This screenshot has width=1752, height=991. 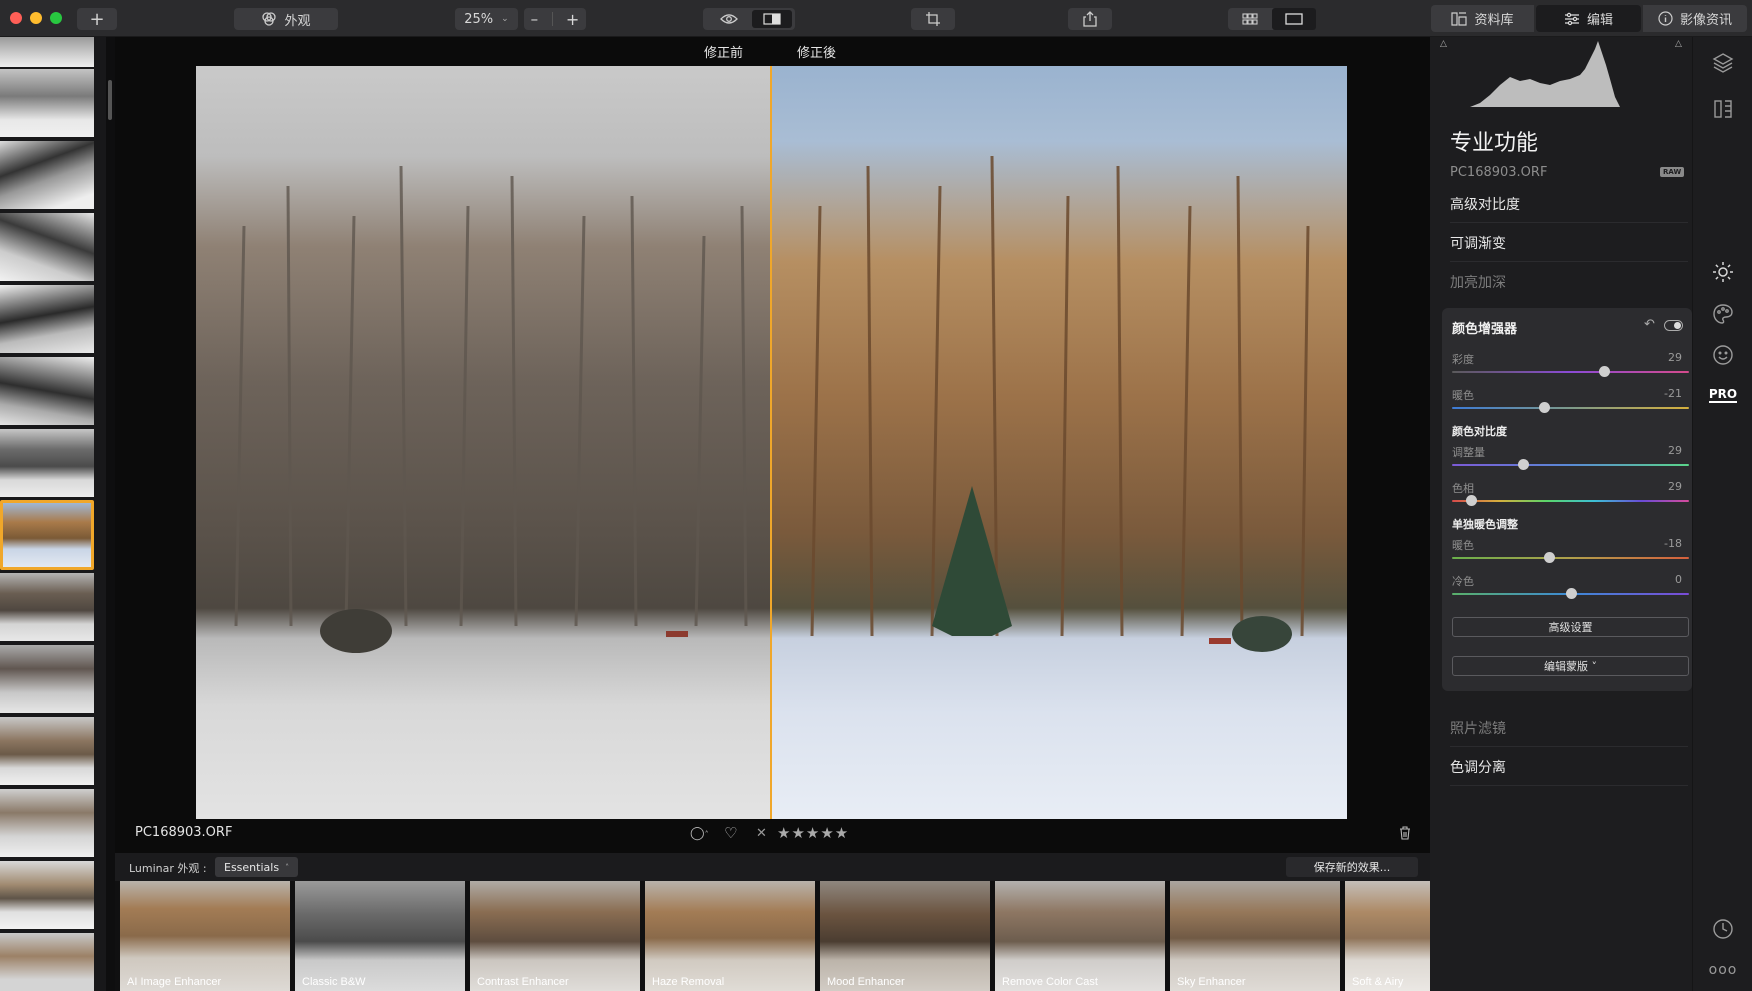 What do you see at coordinates (1569, 282) in the screenshot?
I see `tool-dodge-burn: 加亮加深` at bounding box center [1569, 282].